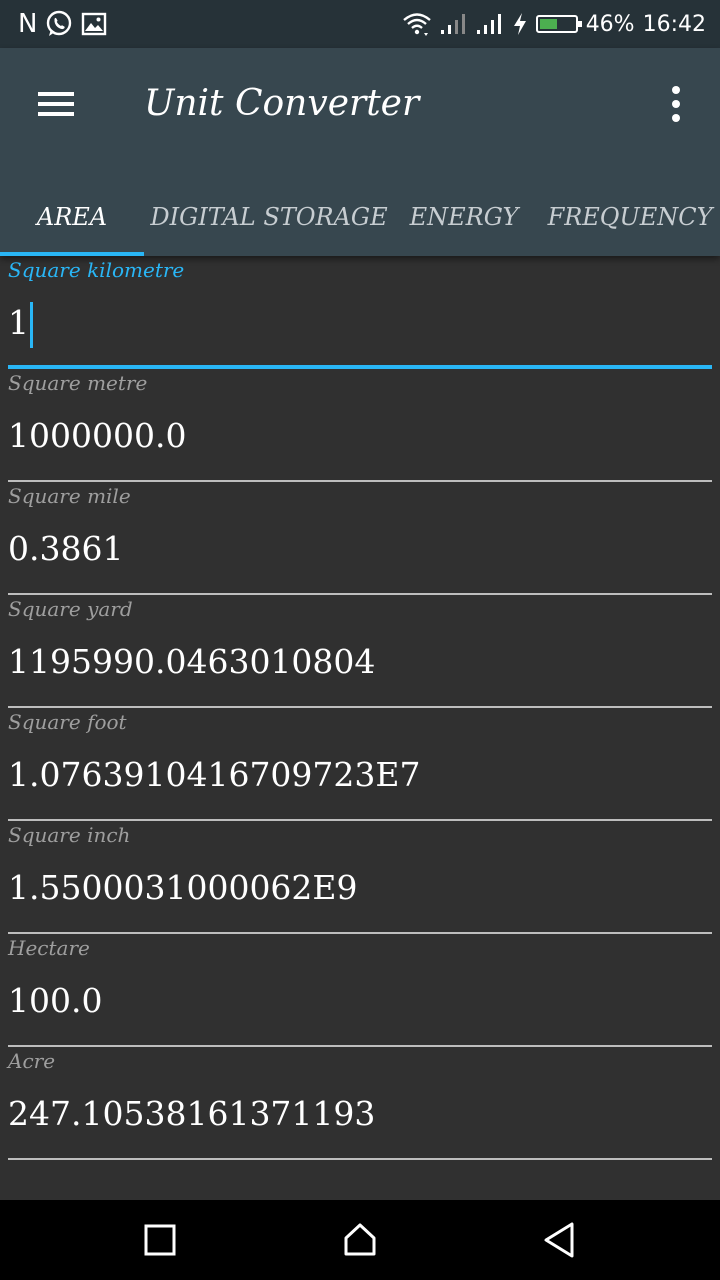  What do you see at coordinates (78, 383) in the screenshot?
I see `field-label: Square metre` at bounding box center [78, 383].